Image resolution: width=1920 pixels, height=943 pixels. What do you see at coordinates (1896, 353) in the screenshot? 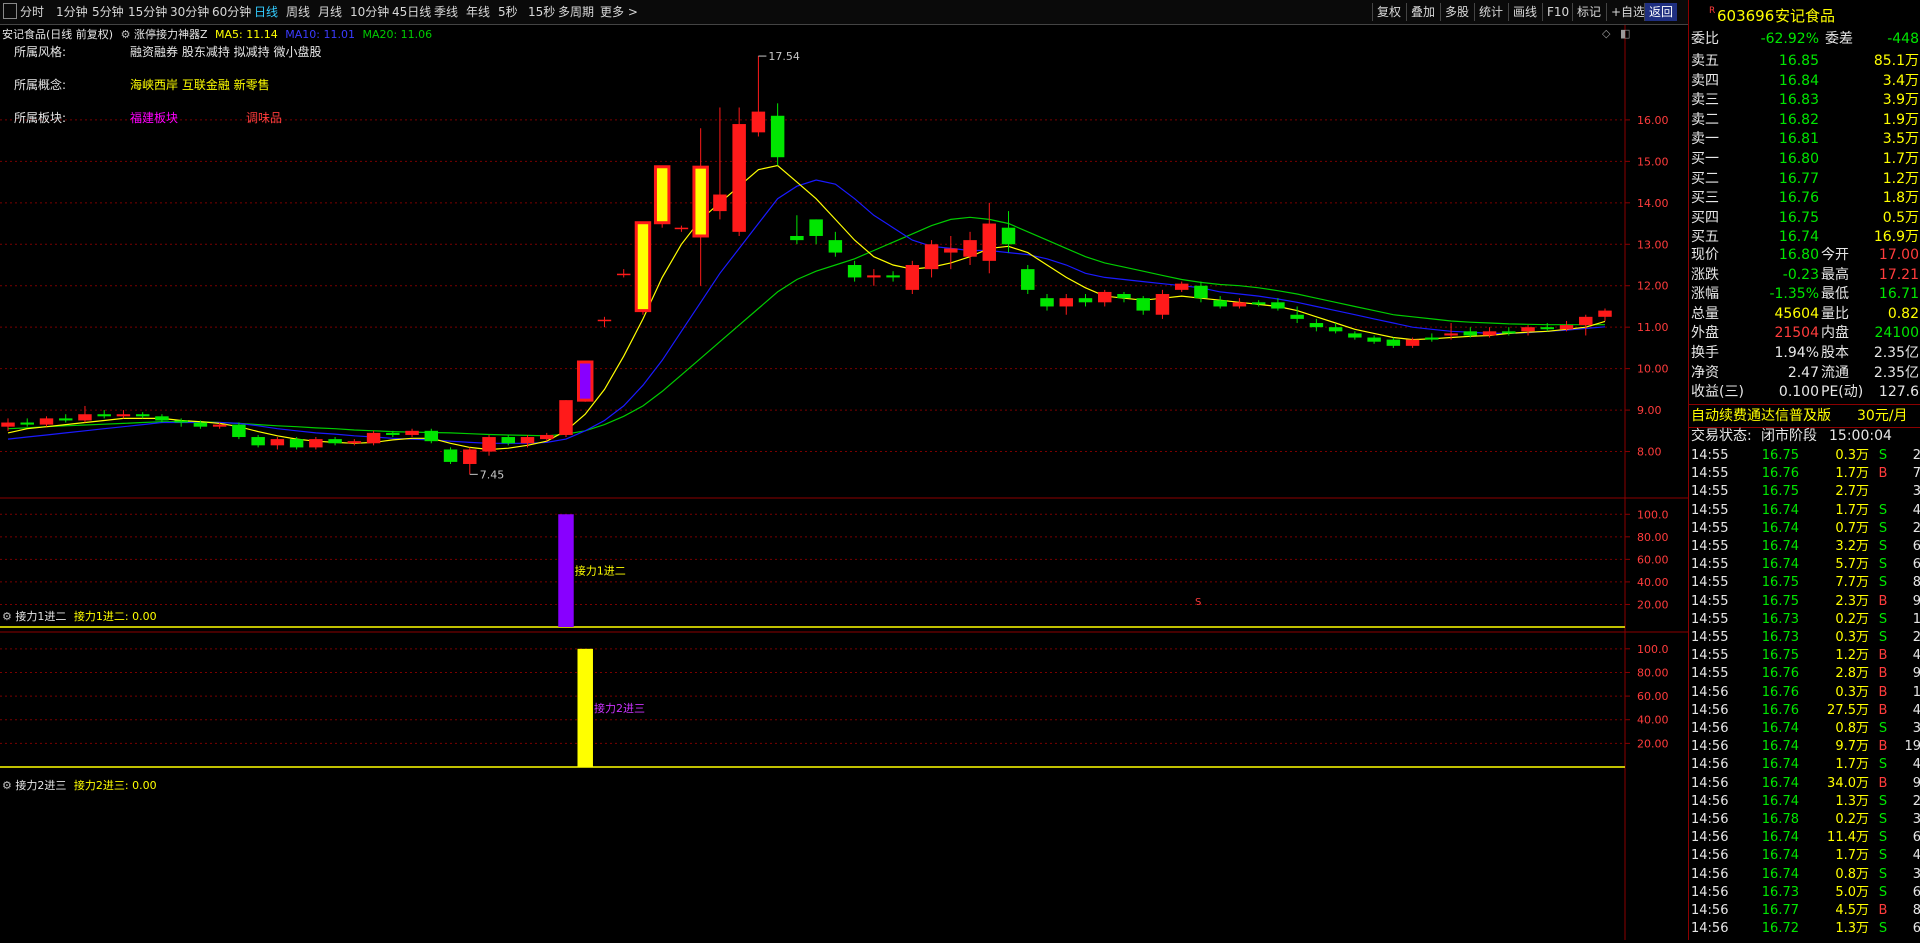
I see `stat2-value-2: 2.35亿` at bounding box center [1896, 353].